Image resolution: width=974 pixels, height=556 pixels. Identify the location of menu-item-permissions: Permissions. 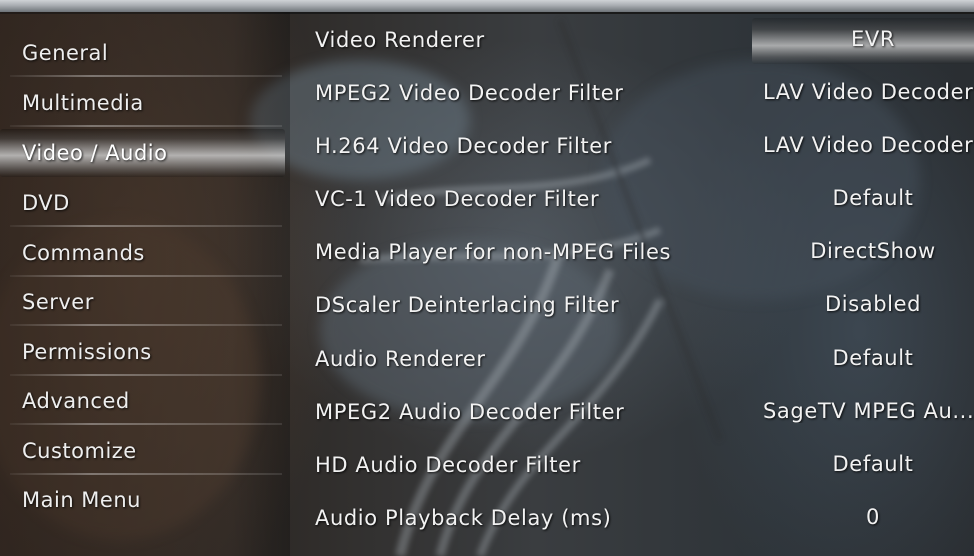
(142, 352).